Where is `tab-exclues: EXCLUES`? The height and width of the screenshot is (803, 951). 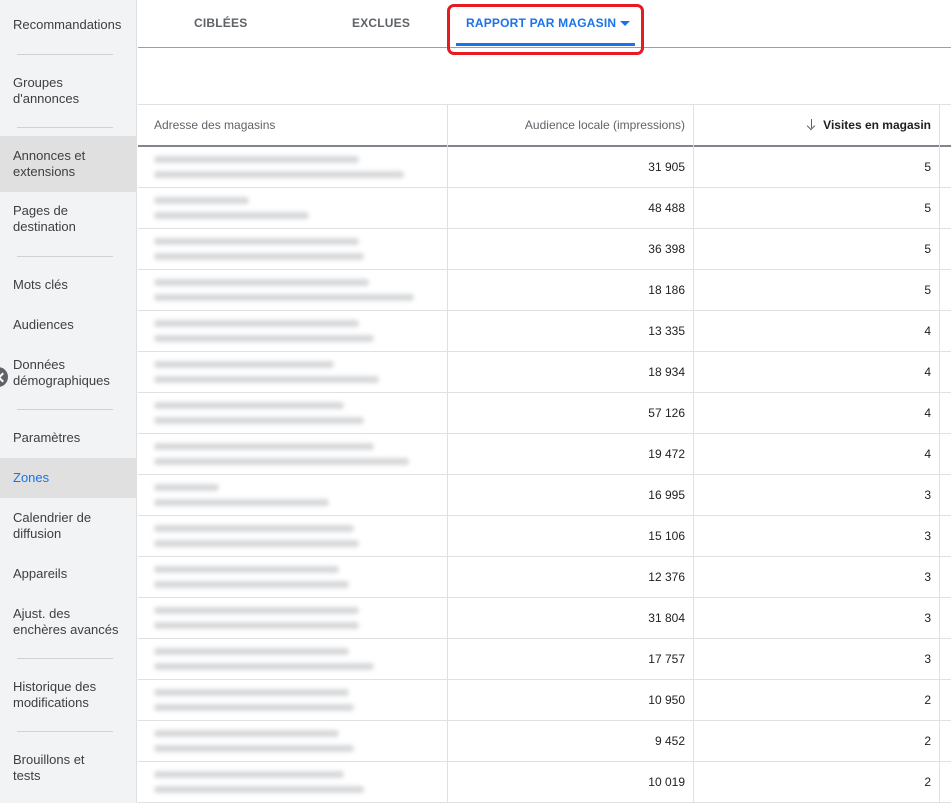 tab-exclues: EXCLUES is located at coordinates (381, 23).